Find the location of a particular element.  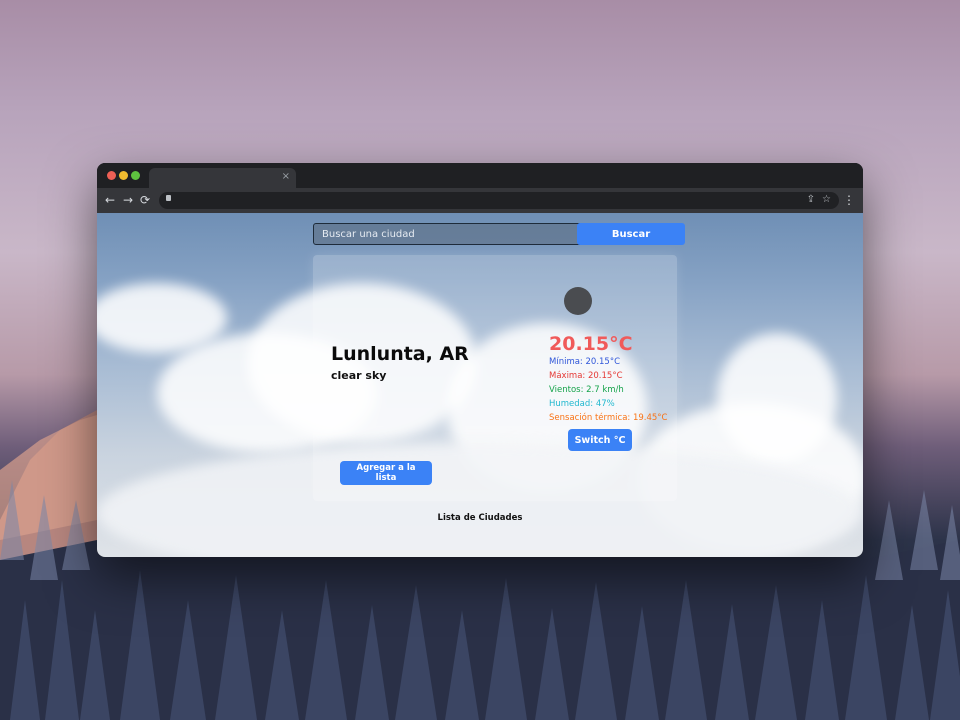

city-list-title: Lista de Ciudades is located at coordinates (480, 518).